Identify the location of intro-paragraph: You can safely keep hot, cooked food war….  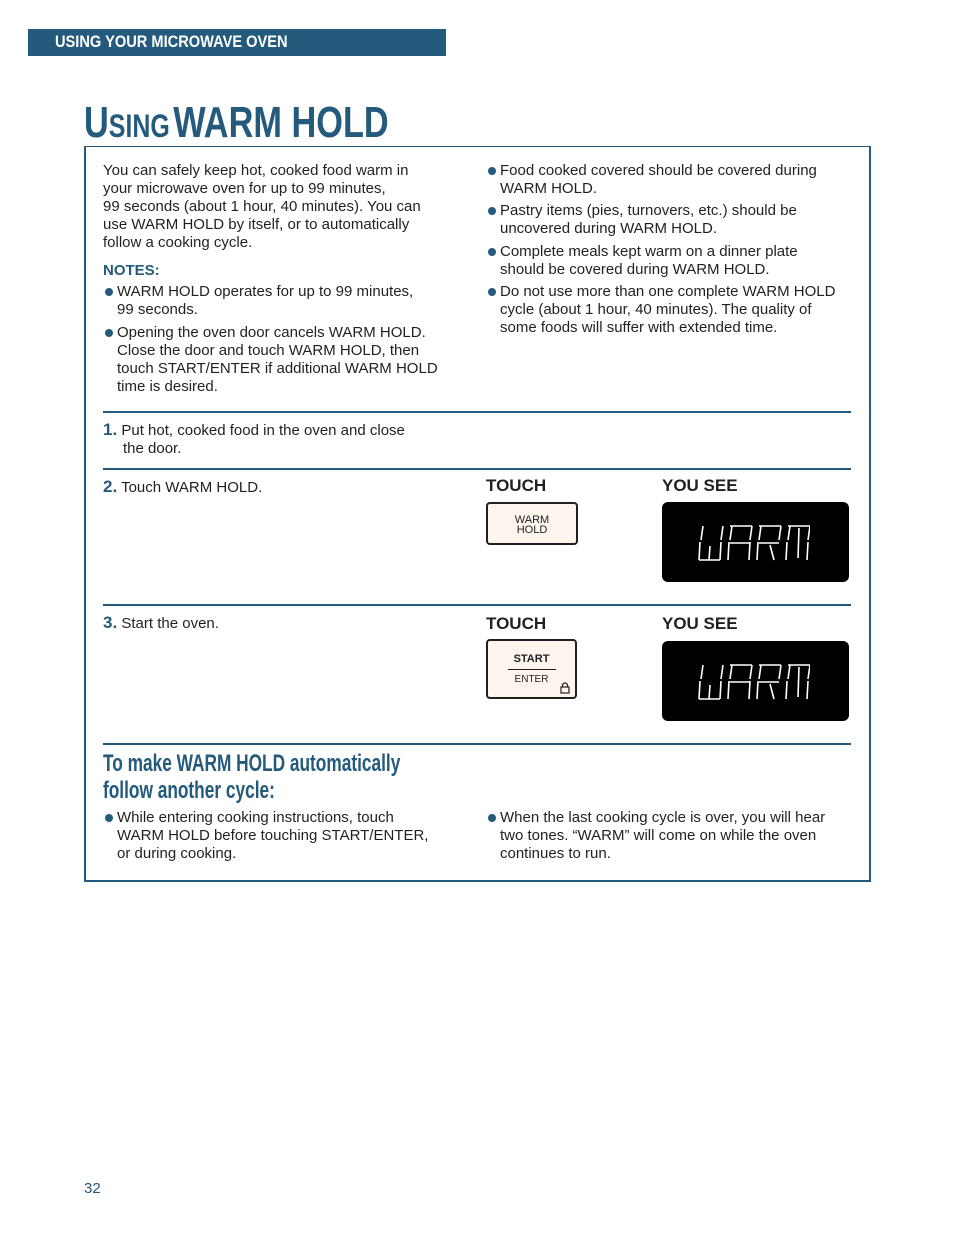
(262, 207).